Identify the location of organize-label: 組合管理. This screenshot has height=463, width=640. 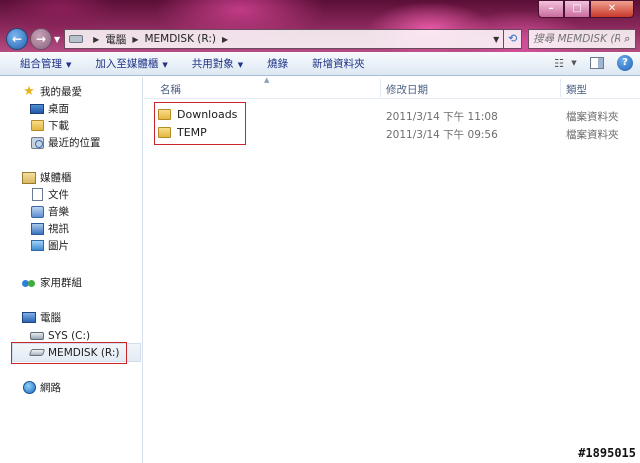
(41, 64).